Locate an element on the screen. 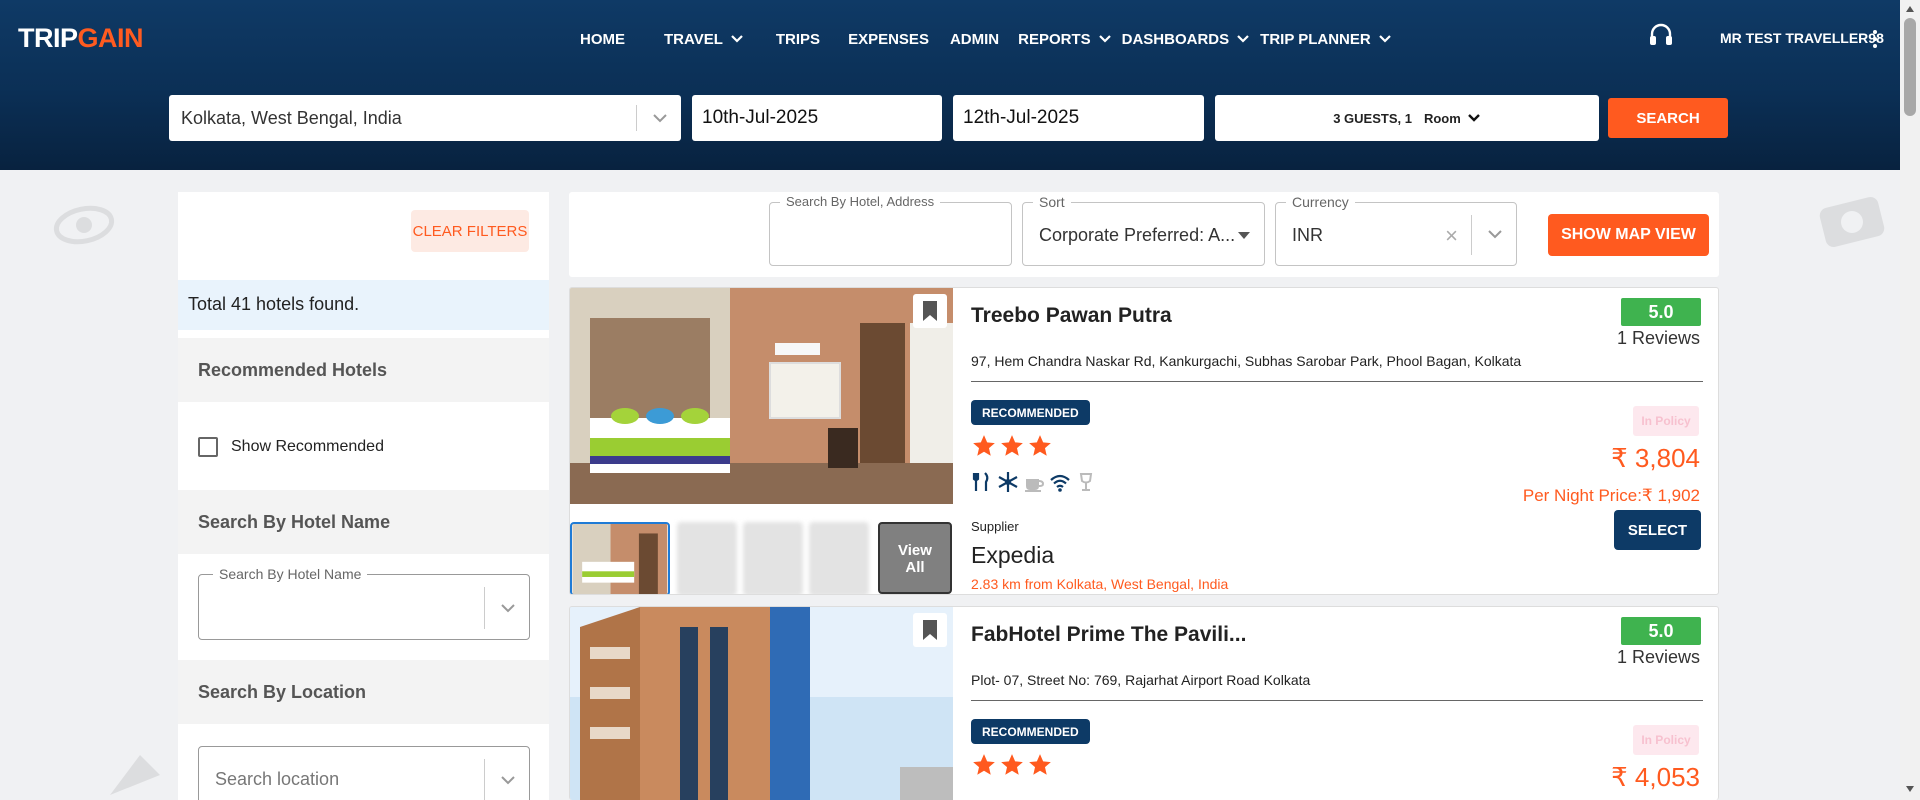  checkout-date-field: 12th-Jul-2025 is located at coordinates (1078, 118).